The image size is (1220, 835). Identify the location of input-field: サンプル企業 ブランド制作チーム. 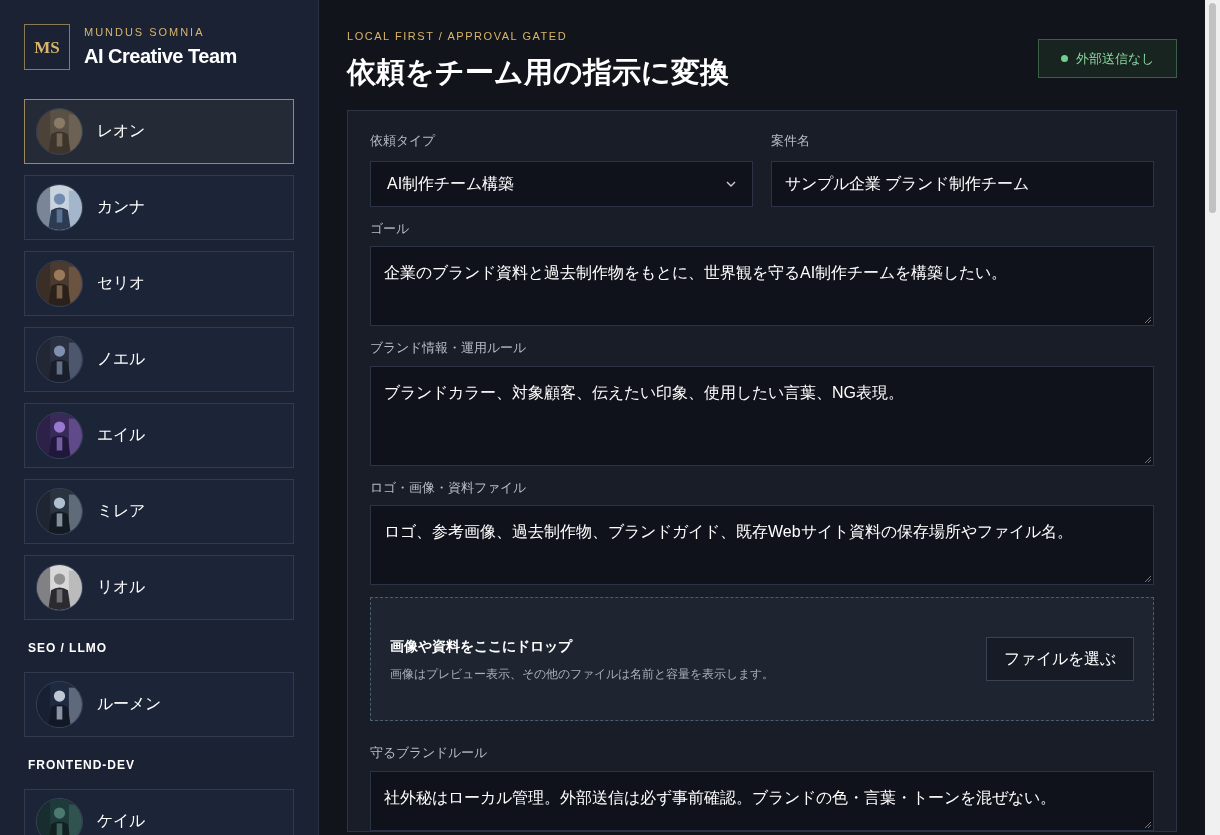
(962, 183).